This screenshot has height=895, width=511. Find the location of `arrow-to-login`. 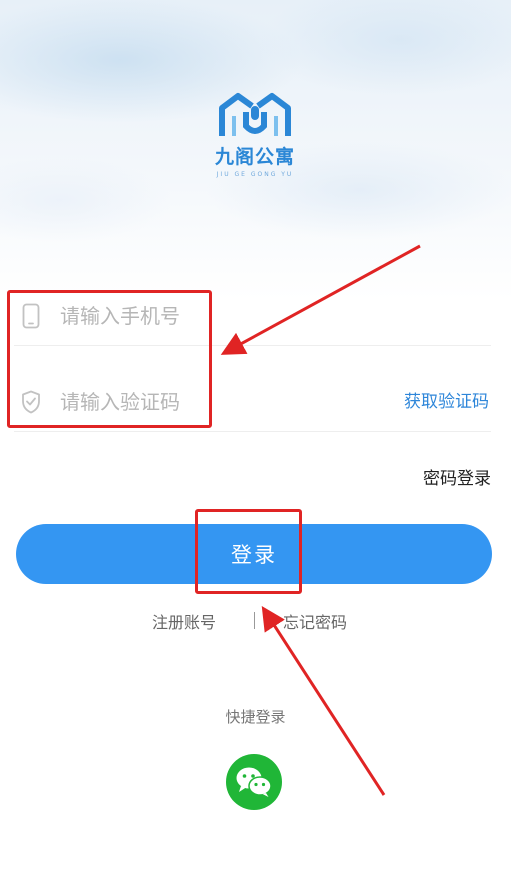

arrow-to-login is located at coordinates (323, 700).